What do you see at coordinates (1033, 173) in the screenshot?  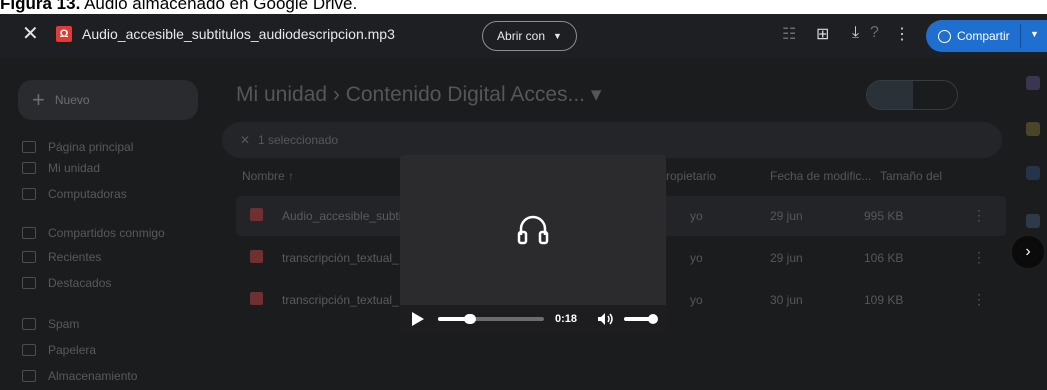 I see `tasks-icon` at bounding box center [1033, 173].